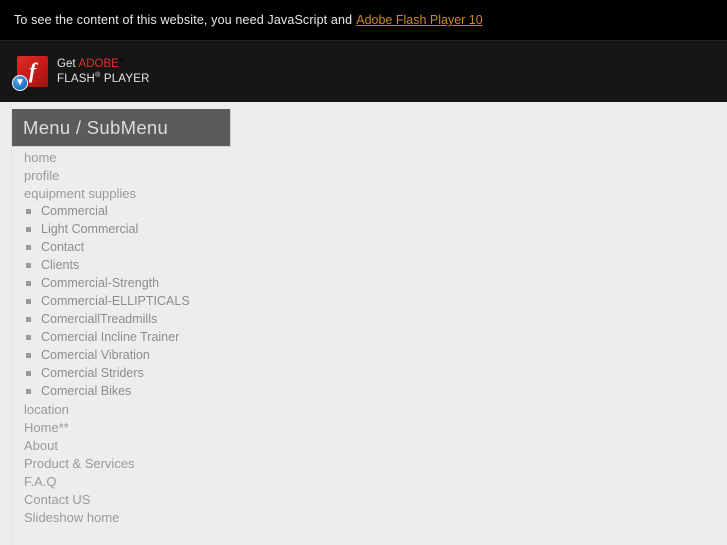 The width and height of the screenshot is (727, 545). What do you see at coordinates (110, 337) in the screenshot?
I see `menu-item-label: Comercial Incline Trainer` at bounding box center [110, 337].